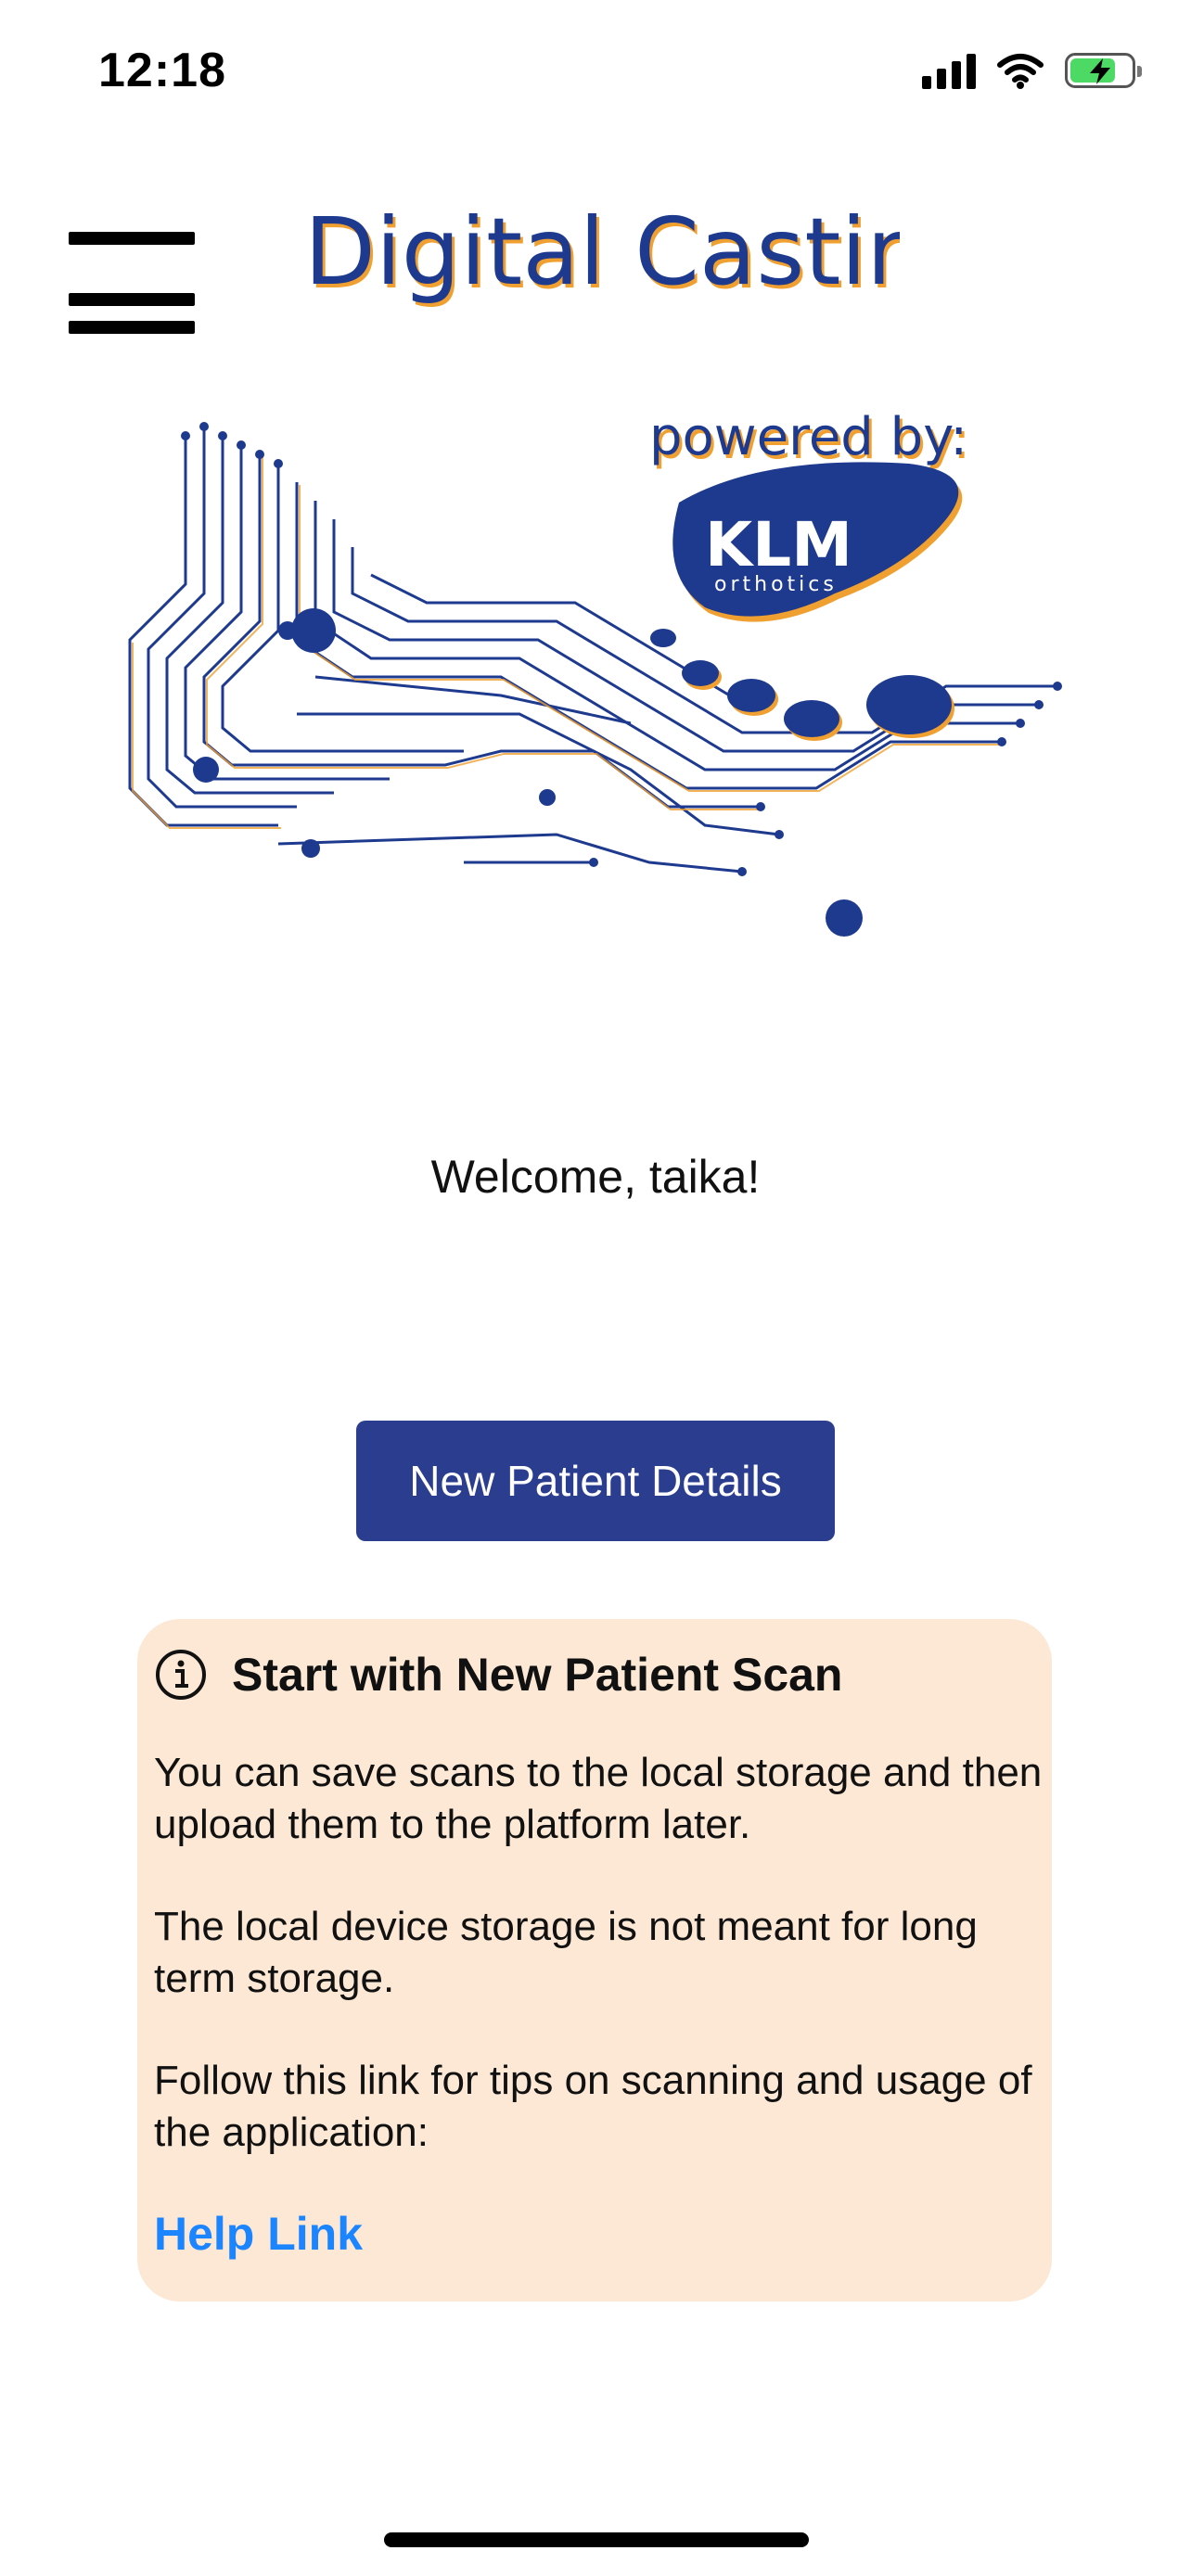 The image size is (1191, 2576). What do you see at coordinates (595, 1481) in the screenshot?
I see `new-patient-details-button: New Patient Details` at bounding box center [595, 1481].